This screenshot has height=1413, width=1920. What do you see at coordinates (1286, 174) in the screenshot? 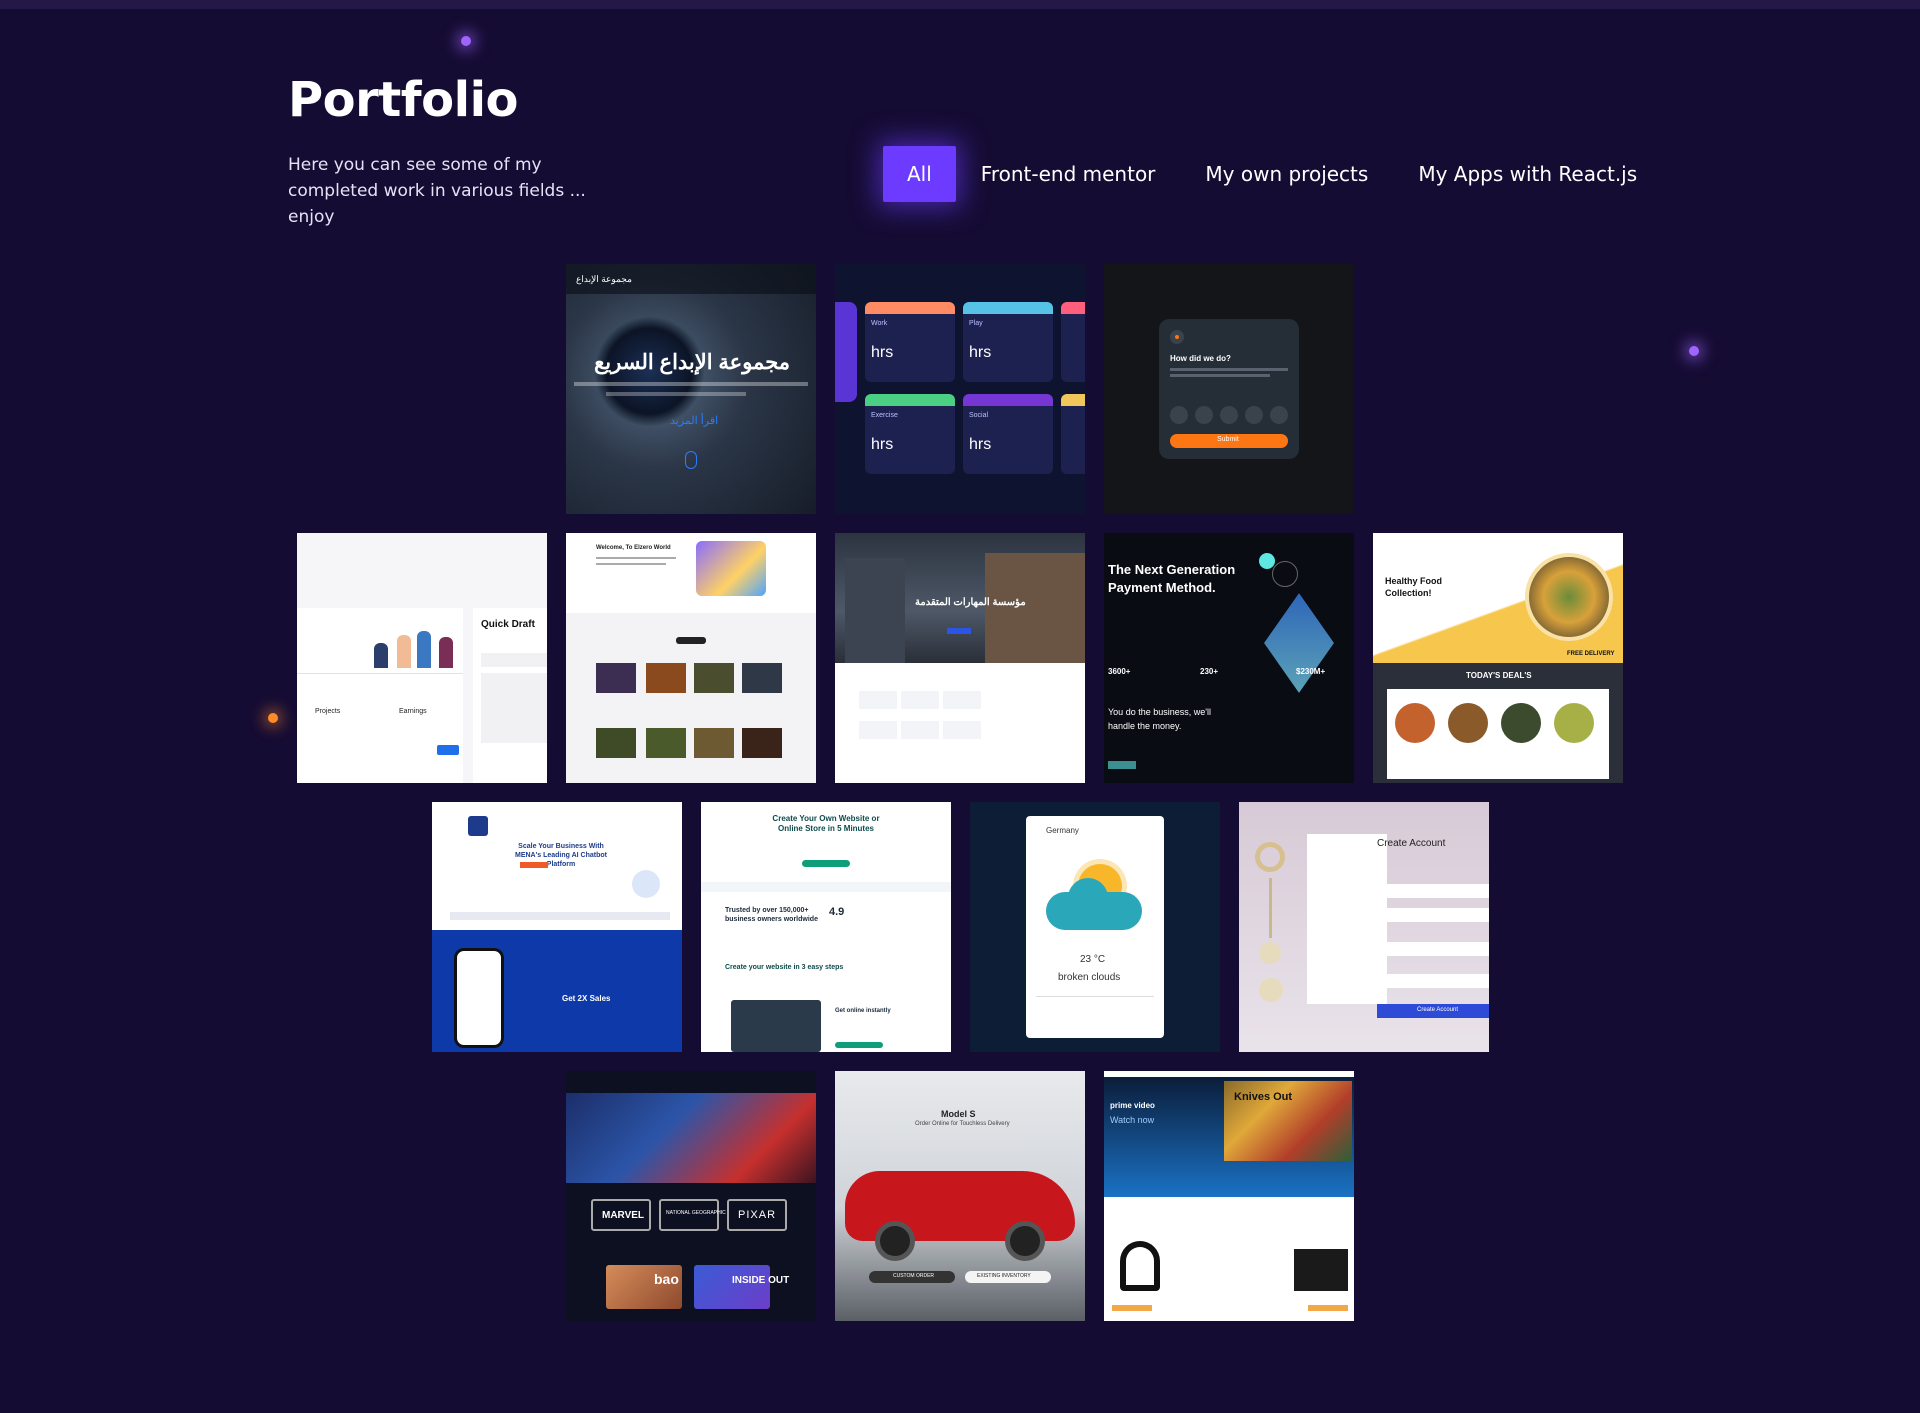
I see `filter-own-projects: My own projects` at bounding box center [1286, 174].